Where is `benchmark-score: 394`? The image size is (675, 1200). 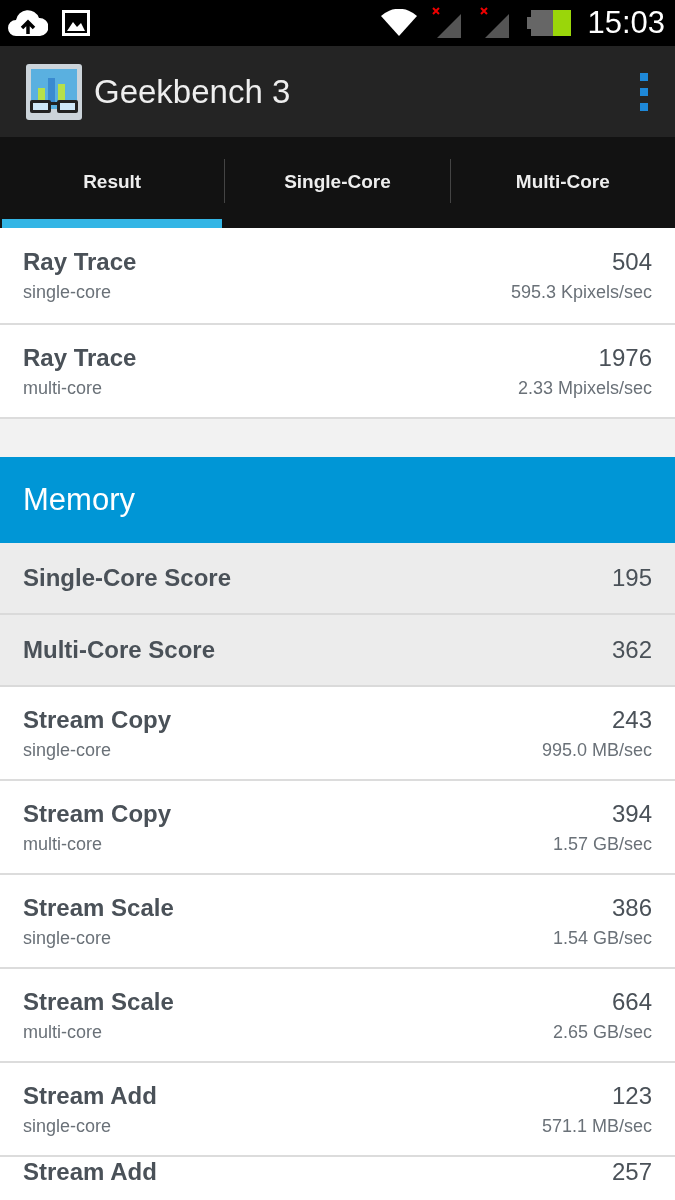 benchmark-score: 394 is located at coordinates (631, 813).